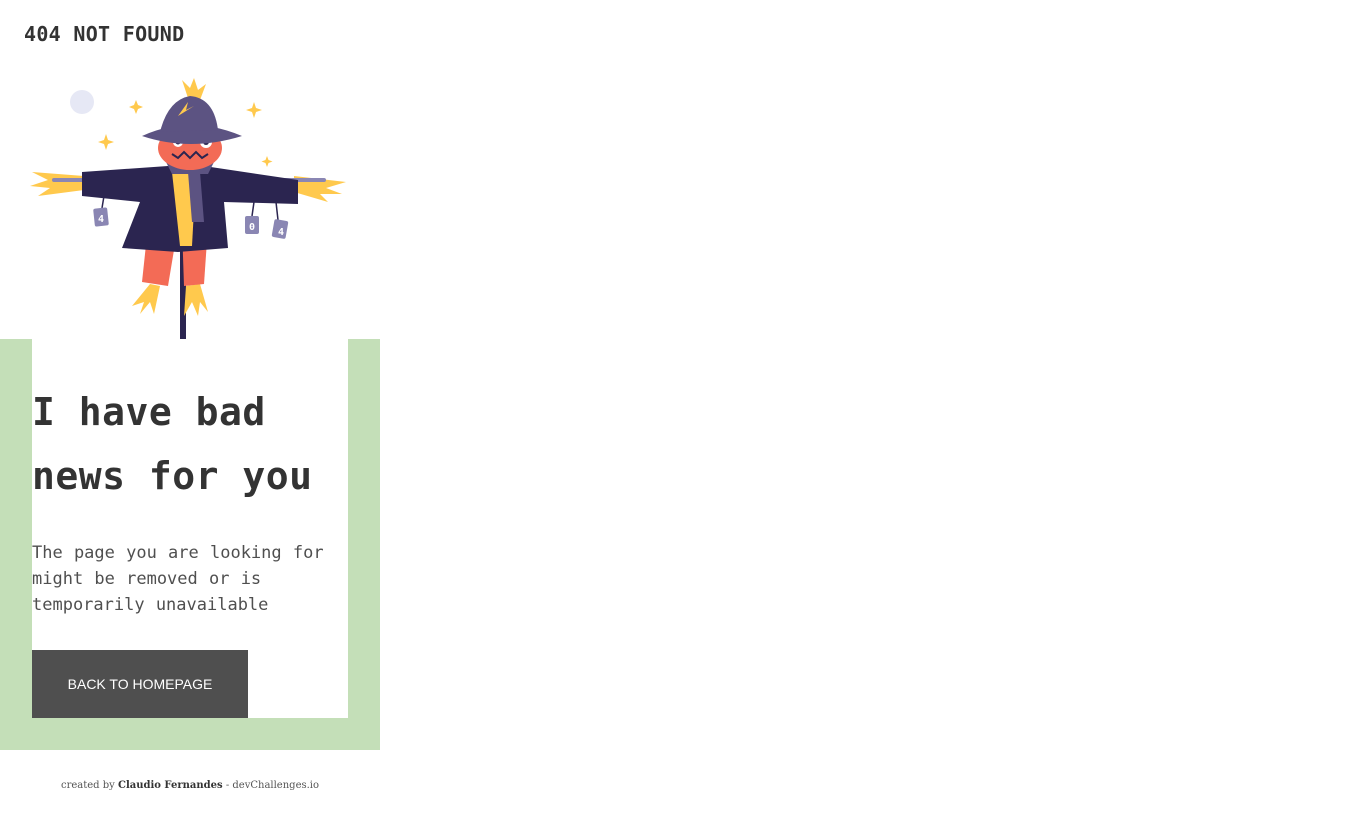 This screenshot has width=1366, height=825. What do you see at coordinates (140, 684) in the screenshot?
I see `back-to-homepage-button: BACK TO HOMEPAGE` at bounding box center [140, 684].